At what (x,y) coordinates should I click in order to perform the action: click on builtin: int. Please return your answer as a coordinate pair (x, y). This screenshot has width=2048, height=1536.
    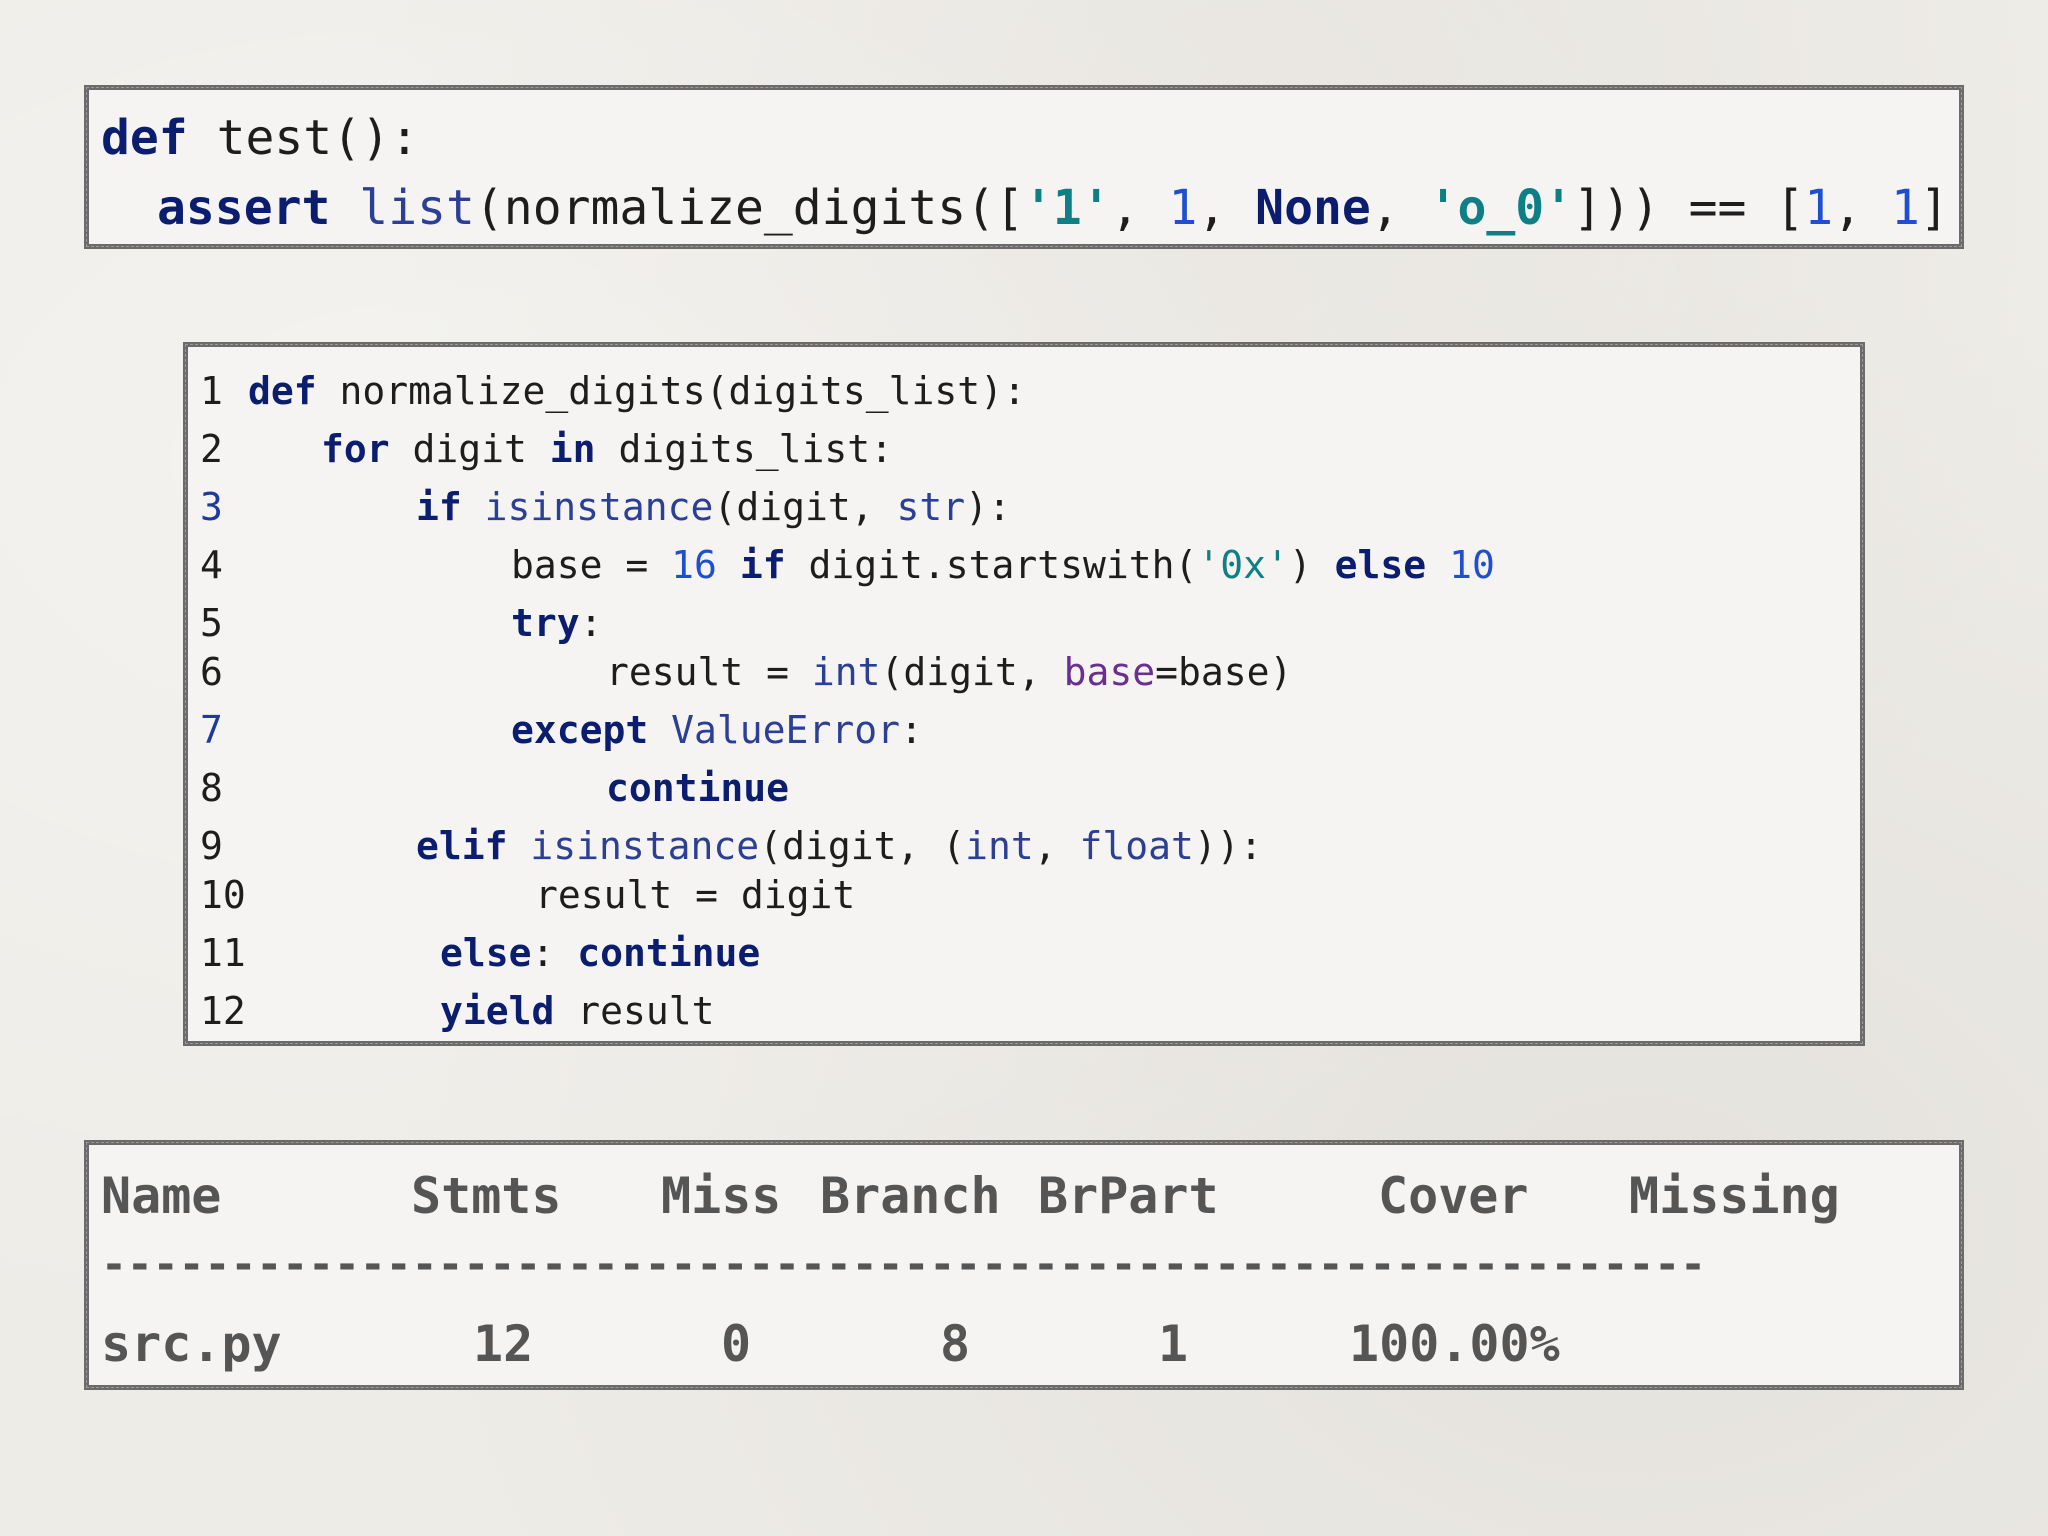
    Looking at the image, I should click on (846, 672).